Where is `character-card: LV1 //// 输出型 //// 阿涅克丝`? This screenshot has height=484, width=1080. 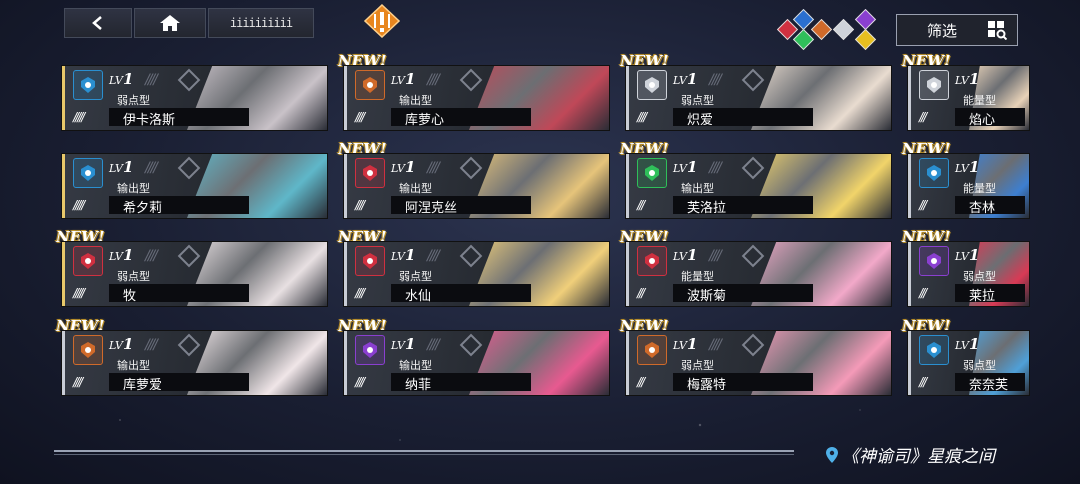
character-card: LV1 //// 输出型 //// 阿涅克丝 is located at coordinates (476, 186).